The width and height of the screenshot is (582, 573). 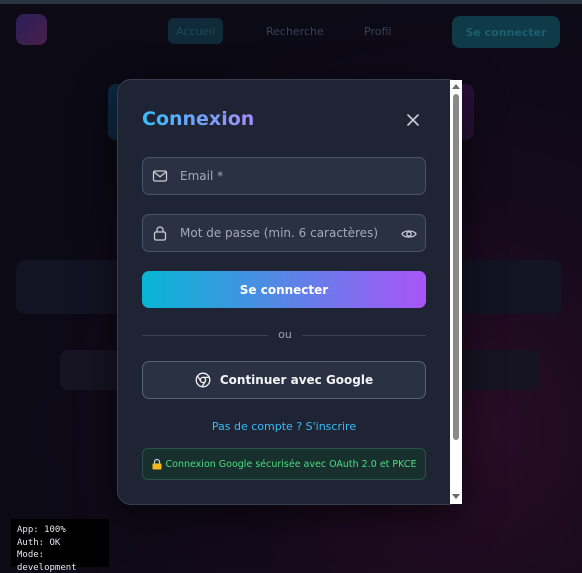 I want to click on lock-icon, so click(x=160, y=233).